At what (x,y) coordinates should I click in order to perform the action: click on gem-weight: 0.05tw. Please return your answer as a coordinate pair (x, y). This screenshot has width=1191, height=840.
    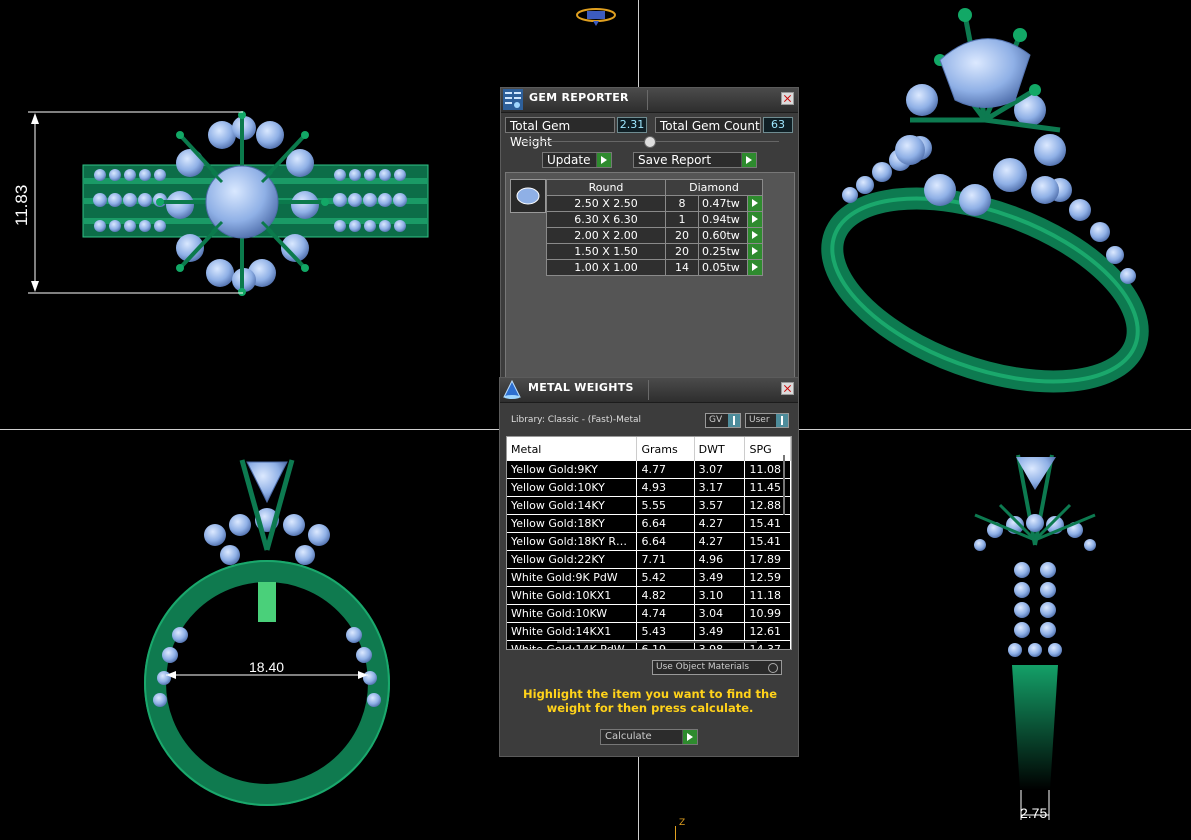
    Looking at the image, I should click on (723, 267).